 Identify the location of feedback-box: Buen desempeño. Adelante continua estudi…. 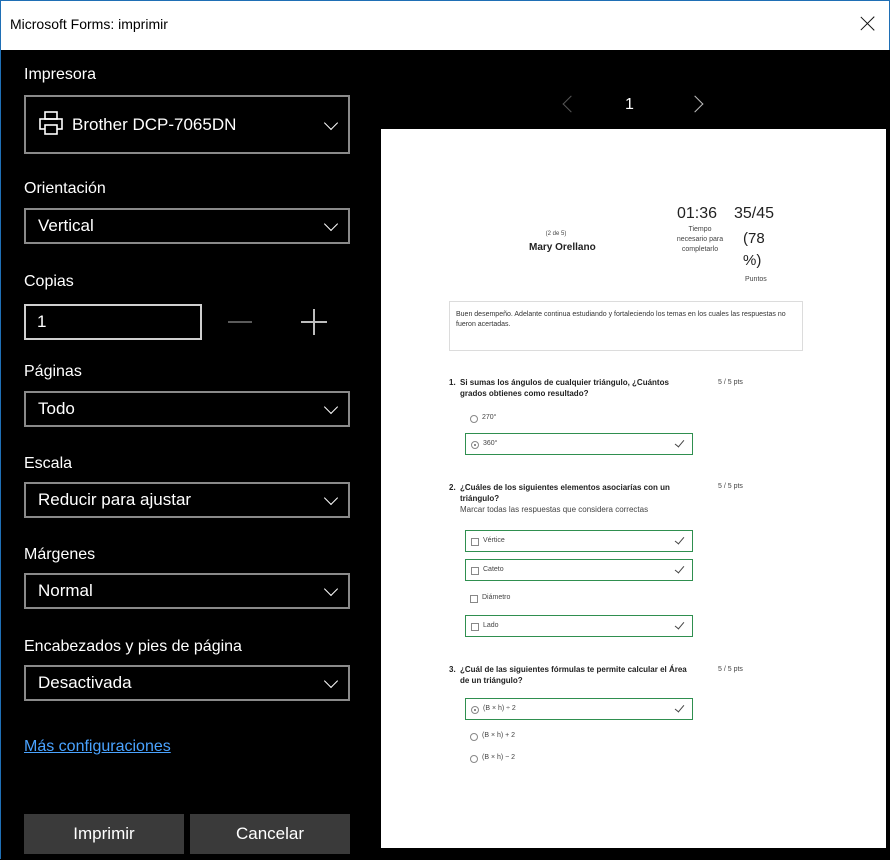
(626, 326).